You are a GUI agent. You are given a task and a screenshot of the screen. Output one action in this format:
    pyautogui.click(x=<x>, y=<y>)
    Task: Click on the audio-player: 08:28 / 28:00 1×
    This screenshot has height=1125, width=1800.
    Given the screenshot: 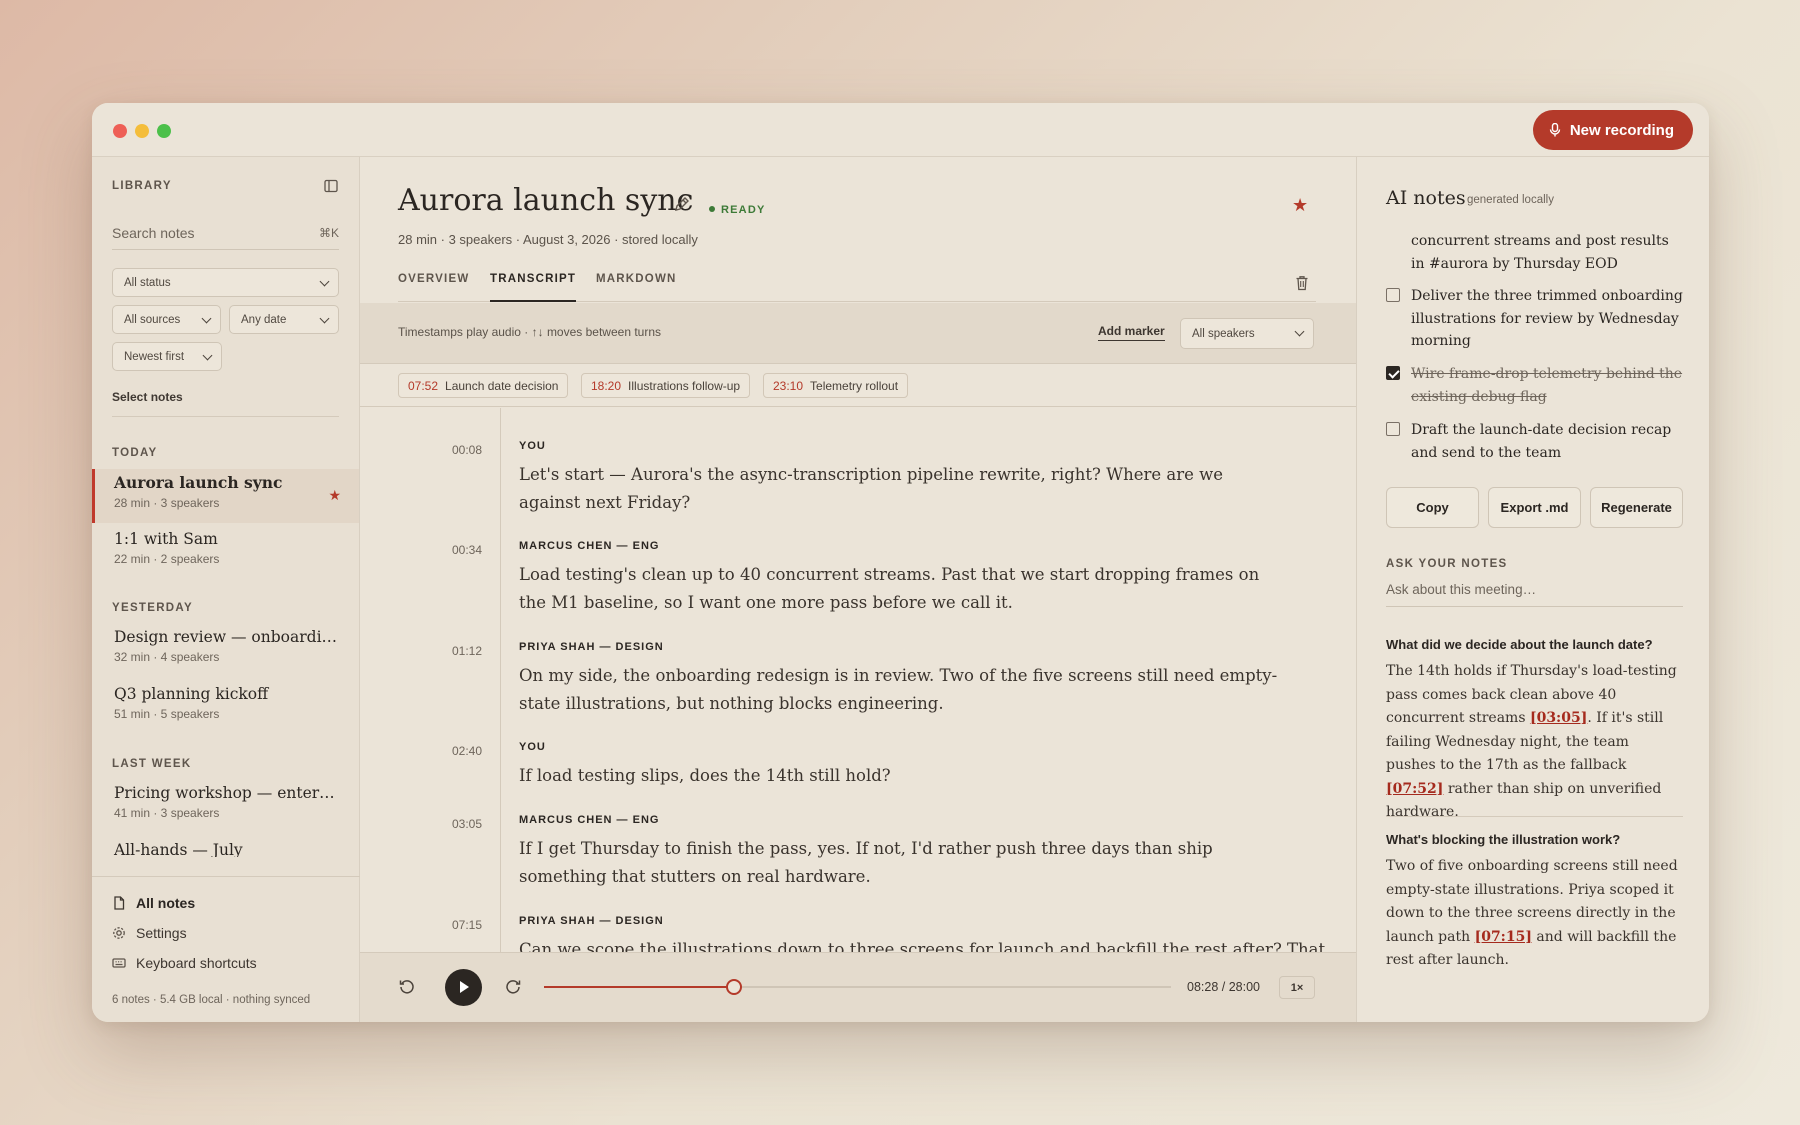 What is the action you would take?
    pyautogui.click(x=858, y=987)
    